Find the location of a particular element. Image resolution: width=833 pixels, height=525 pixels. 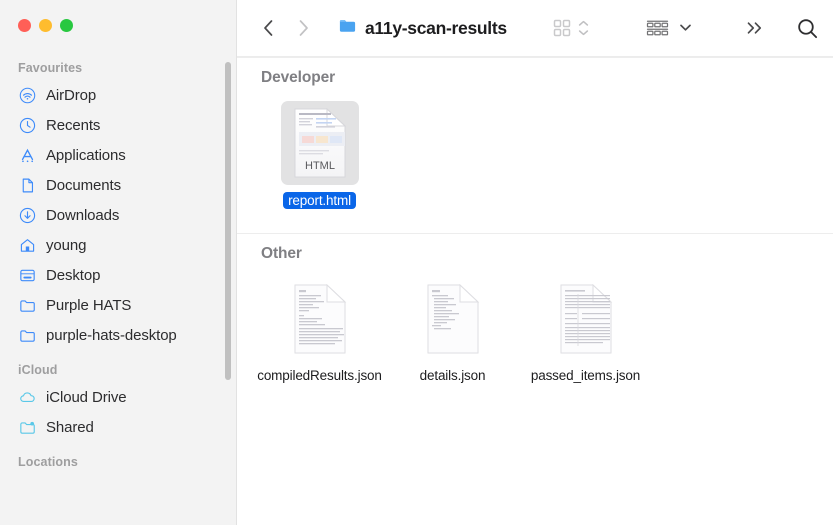

clock-icon is located at coordinates (27, 125).